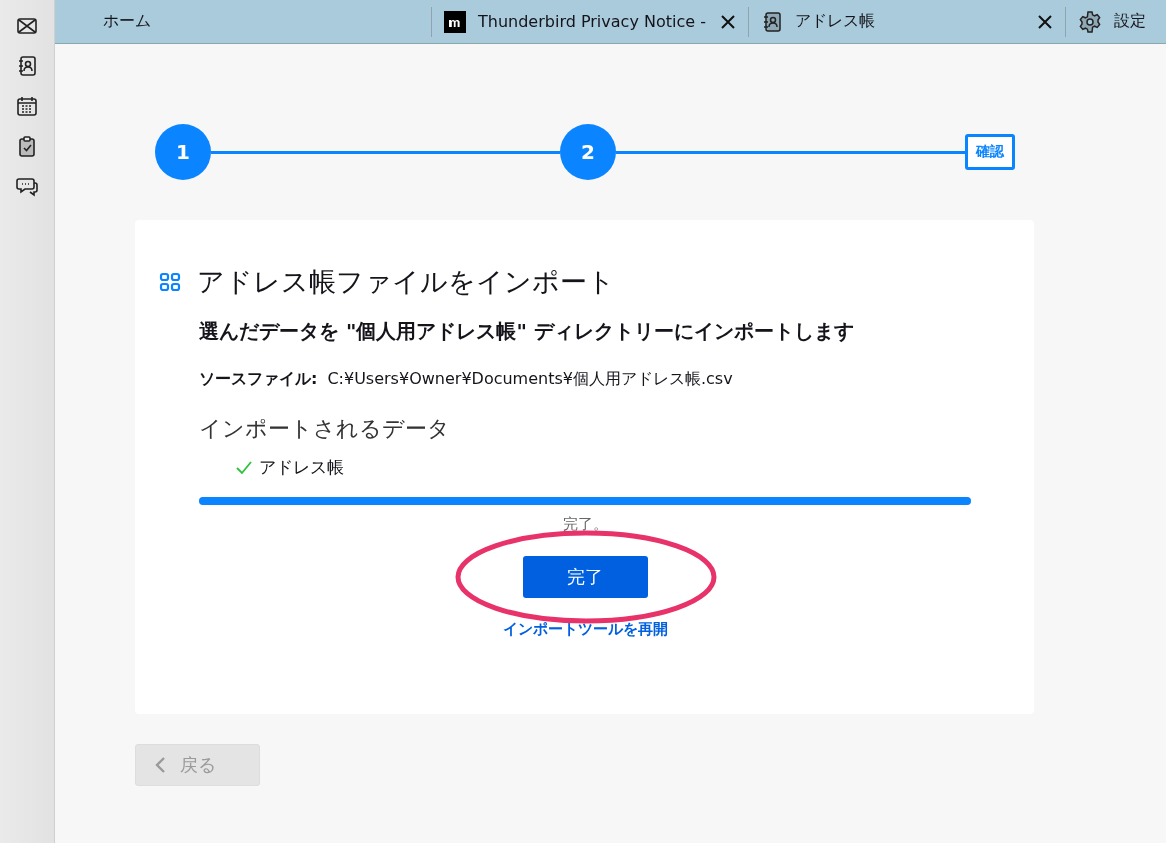  What do you see at coordinates (527, 331) in the screenshot?
I see `import-heading: 選んだデータを "個人用アドレス帳" ディレクトリーにインポートします` at bounding box center [527, 331].